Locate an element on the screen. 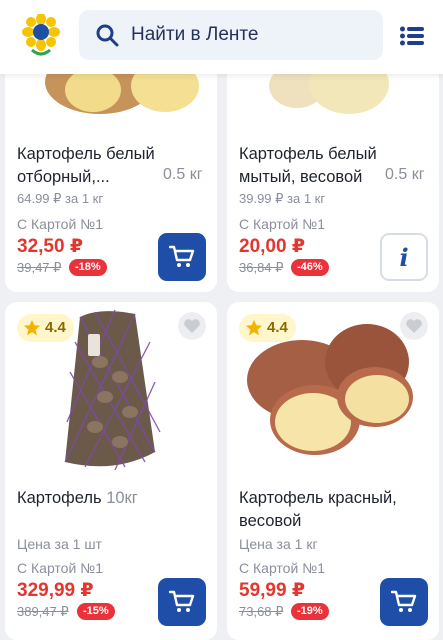 This screenshot has width=443, height=640. discount-badge: -15% is located at coordinates (96, 611).